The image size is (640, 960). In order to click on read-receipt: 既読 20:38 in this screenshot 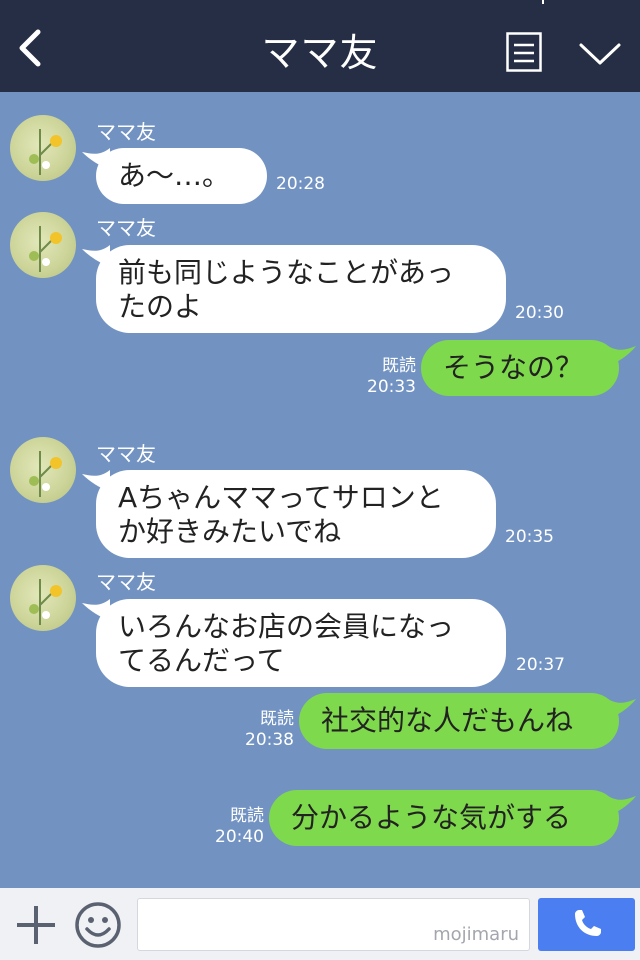, I will do `click(266, 730)`.